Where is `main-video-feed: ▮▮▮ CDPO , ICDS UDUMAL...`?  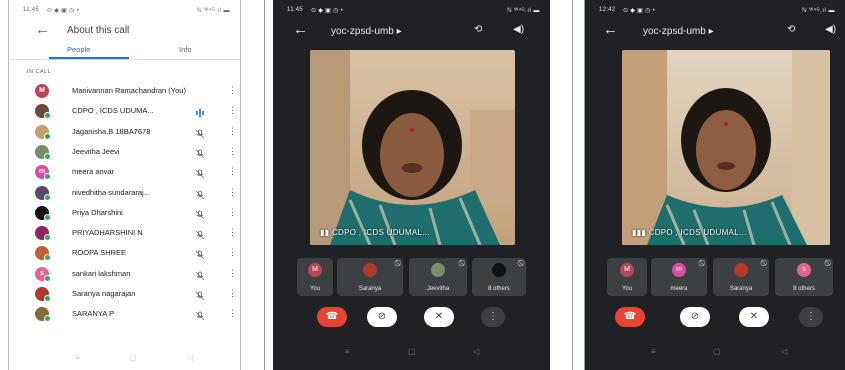
main-video-feed: ▮▮▮ CDPO , ICDS UDUMAL... is located at coordinates (726, 147).